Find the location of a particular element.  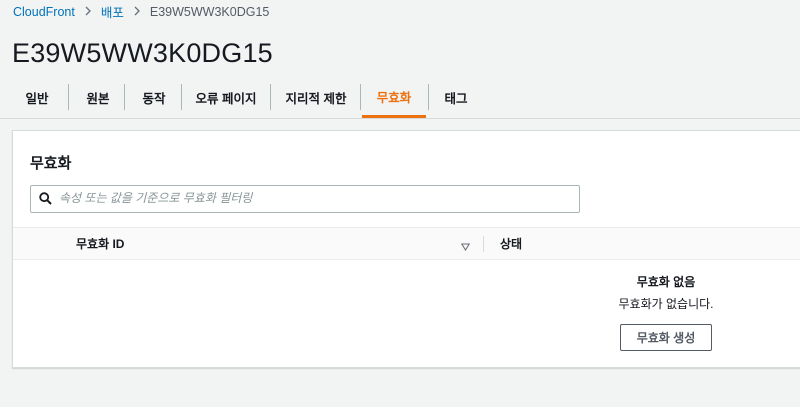

breadcrumb: CloudFront 배포 E39W5WW3K0DG15 is located at coordinates (141, 11).